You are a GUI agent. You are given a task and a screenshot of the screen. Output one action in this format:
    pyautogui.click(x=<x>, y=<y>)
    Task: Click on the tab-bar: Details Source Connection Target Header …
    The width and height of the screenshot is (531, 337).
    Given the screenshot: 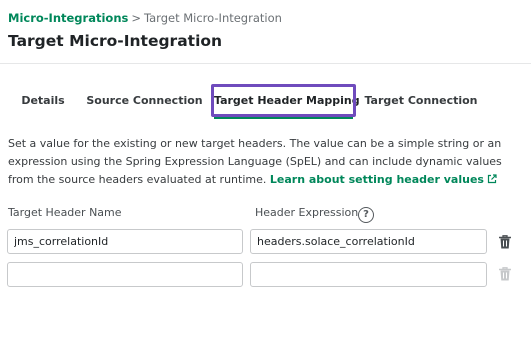 What is the action you would take?
    pyautogui.click(x=265, y=102)
    